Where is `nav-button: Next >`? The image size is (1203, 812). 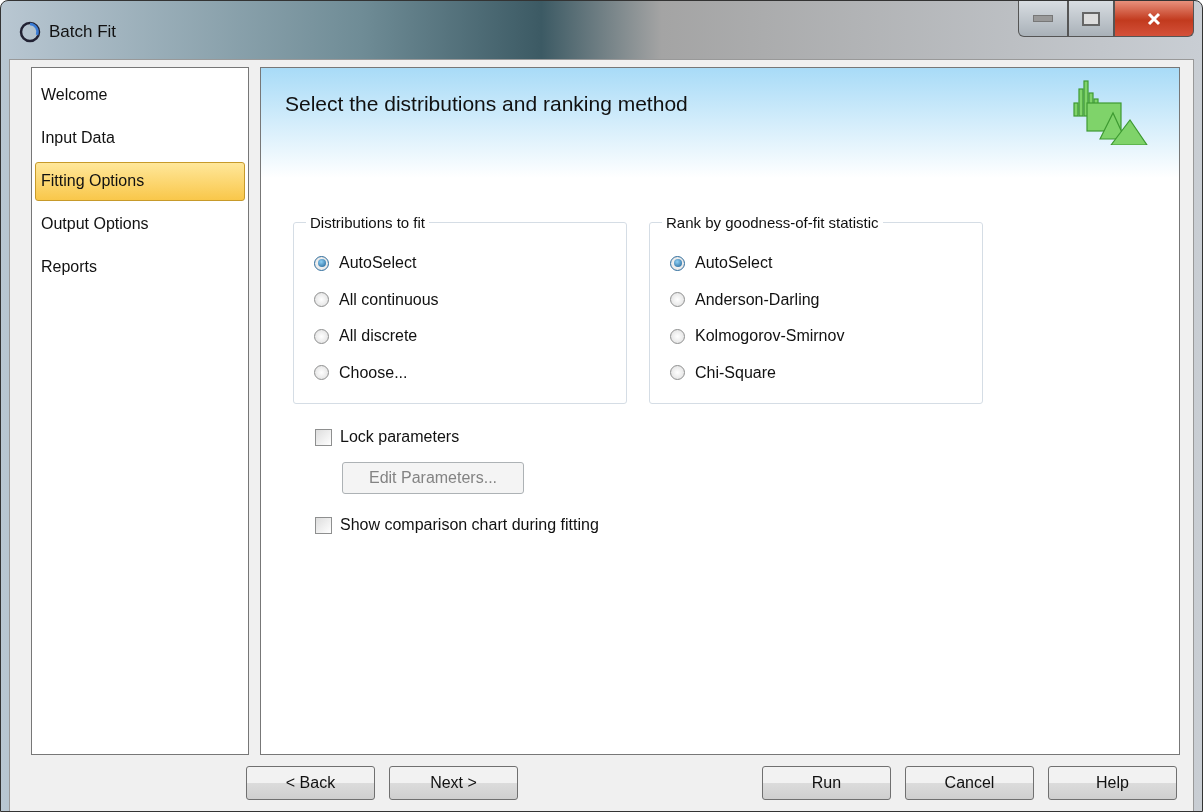 nav-button: Next > is located at coordinates (453, 783).